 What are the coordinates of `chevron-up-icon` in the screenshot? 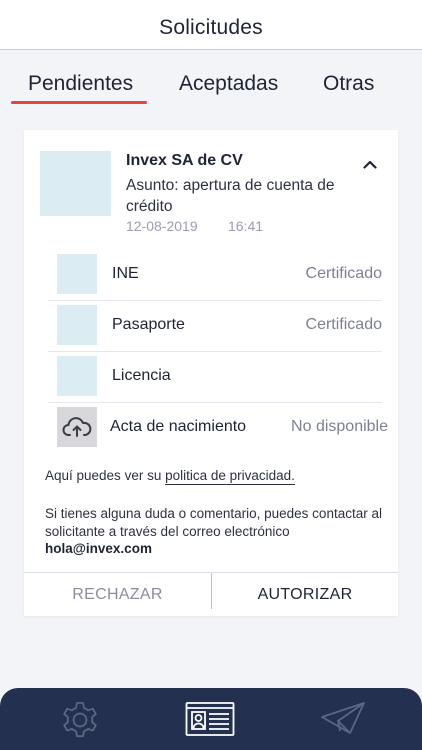 It's located at (370, 164).